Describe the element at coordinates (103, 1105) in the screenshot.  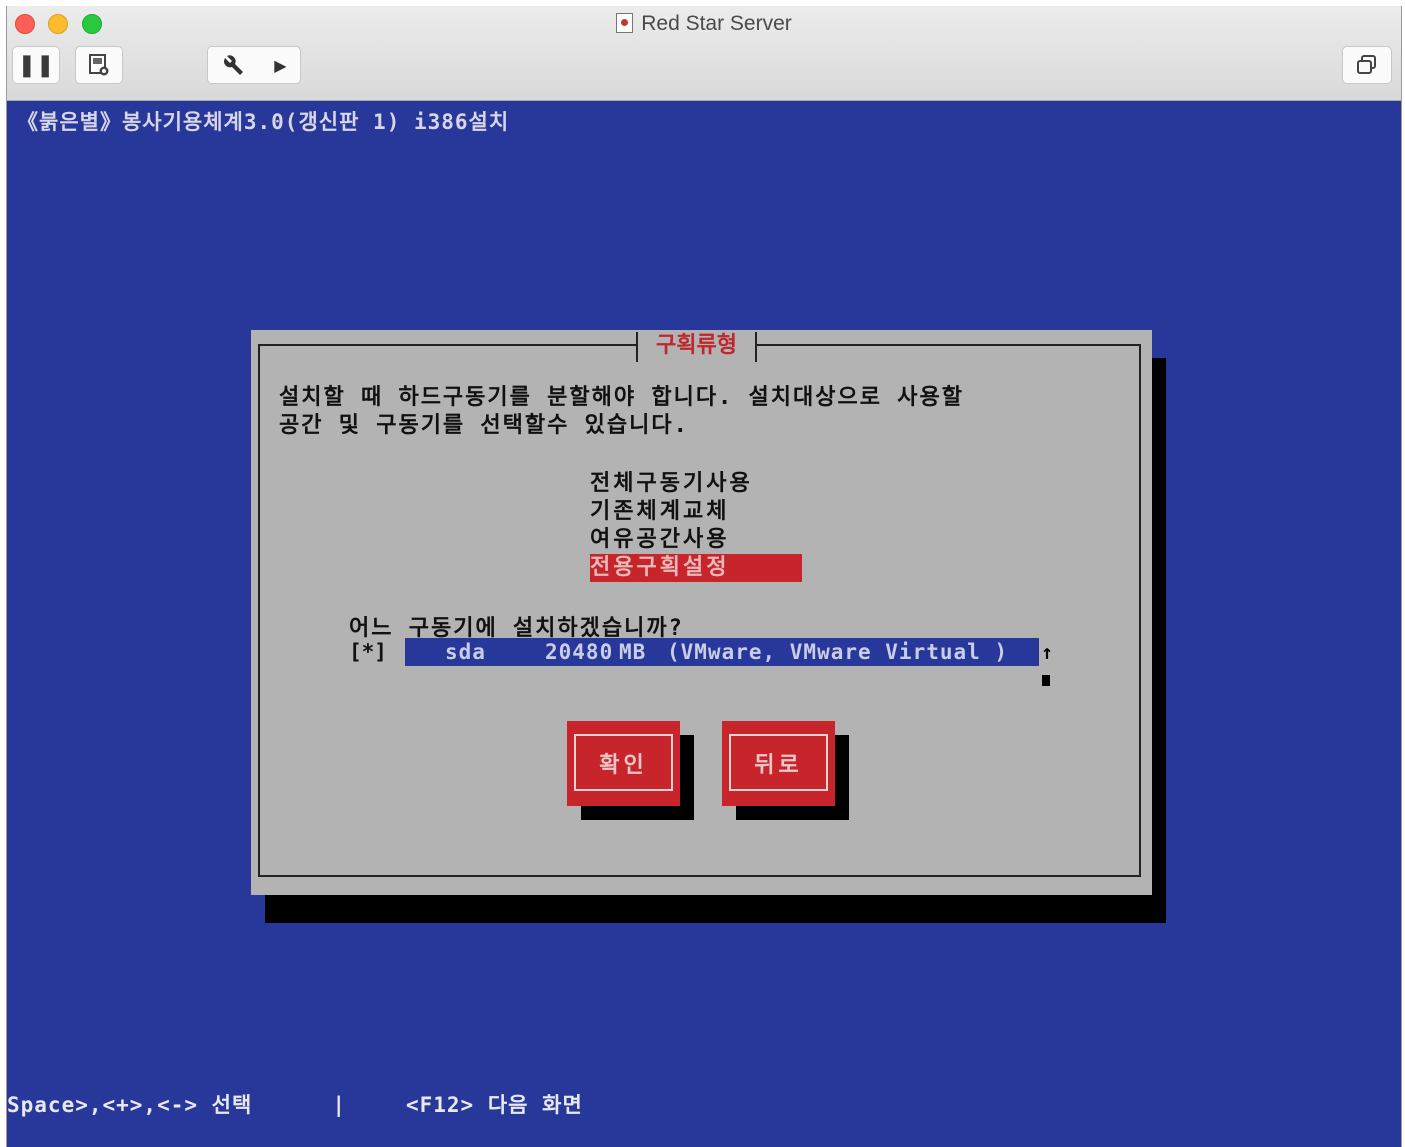
I see `status-keys: Space>,<+>,<->` at that location.